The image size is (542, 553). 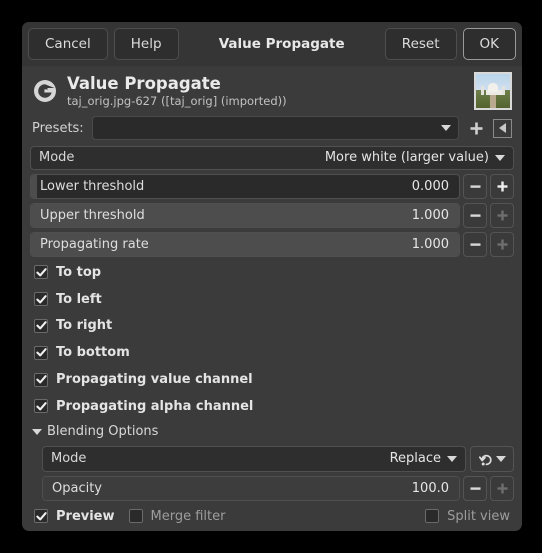 I want to click on checkbox-to-bottom: To bottom, so click(x=272, y=352).